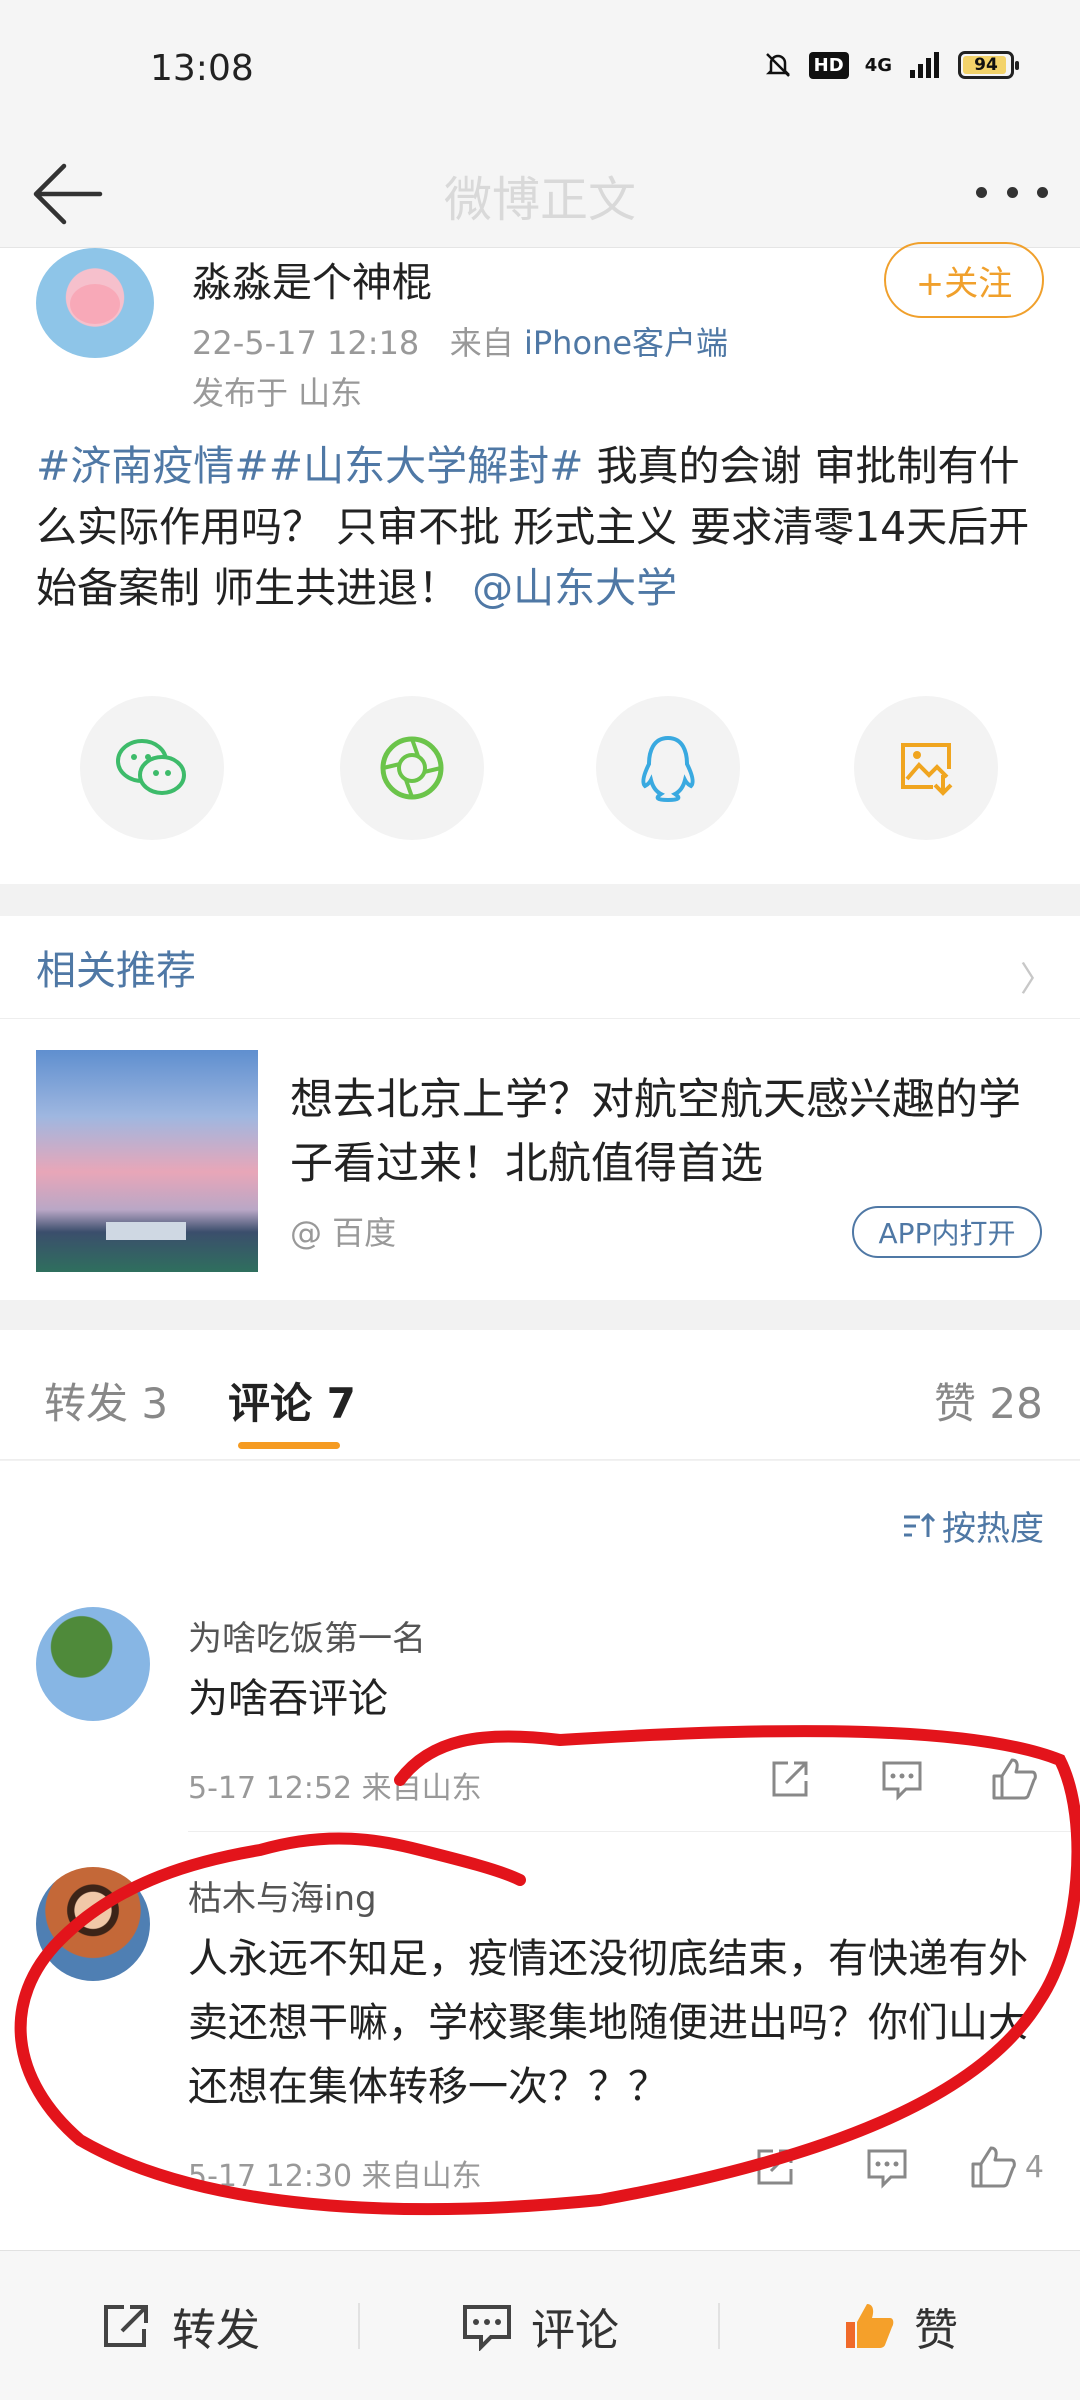  Describe the element at coordinates (289, 1445) in the screenshot. I see `active-tab-indicator` at that location.